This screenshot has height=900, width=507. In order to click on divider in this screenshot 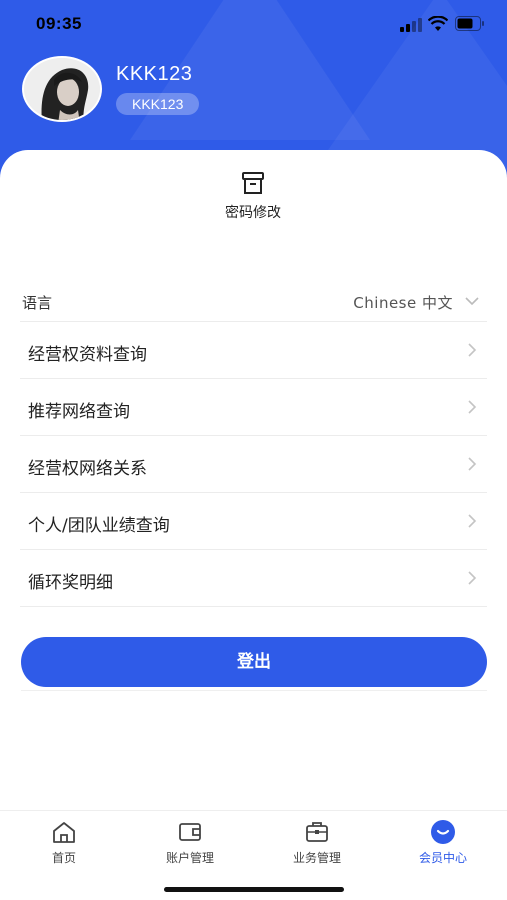, I will do `click(254, 690)`.